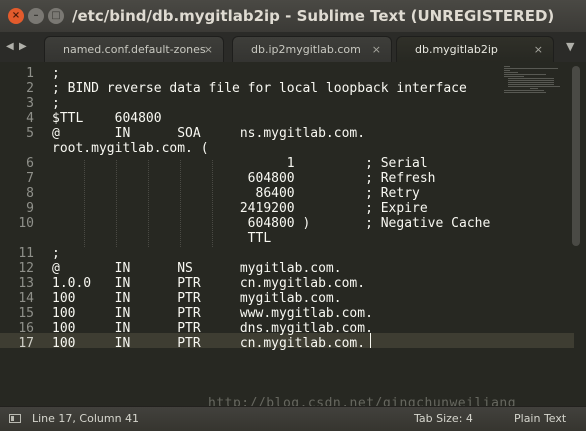  I want to click on code-line: 100 IN PTR www.mygitlab.com., so click(212, 313).